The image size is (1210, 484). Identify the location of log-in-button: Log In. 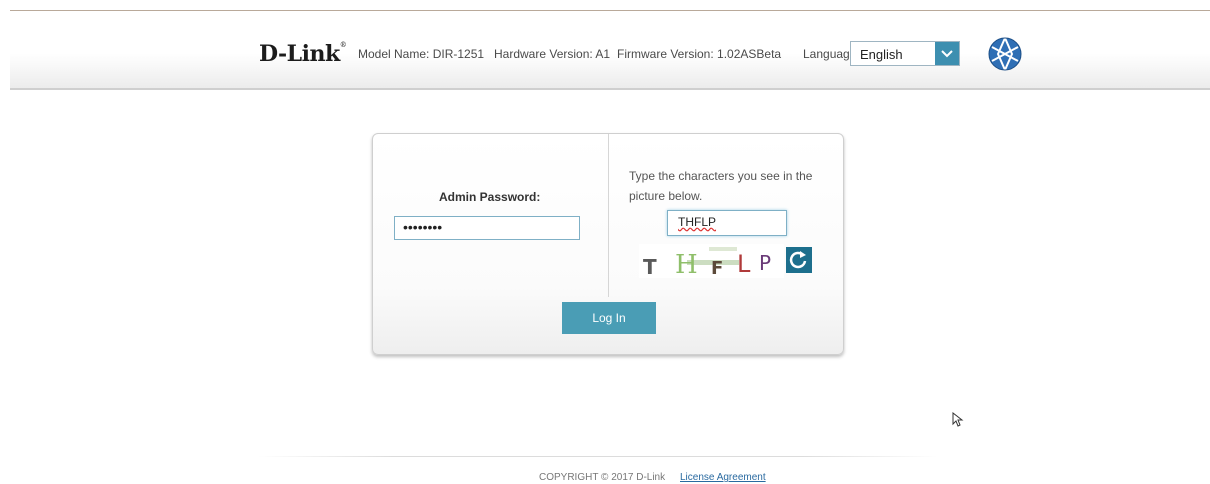
(609, 318).